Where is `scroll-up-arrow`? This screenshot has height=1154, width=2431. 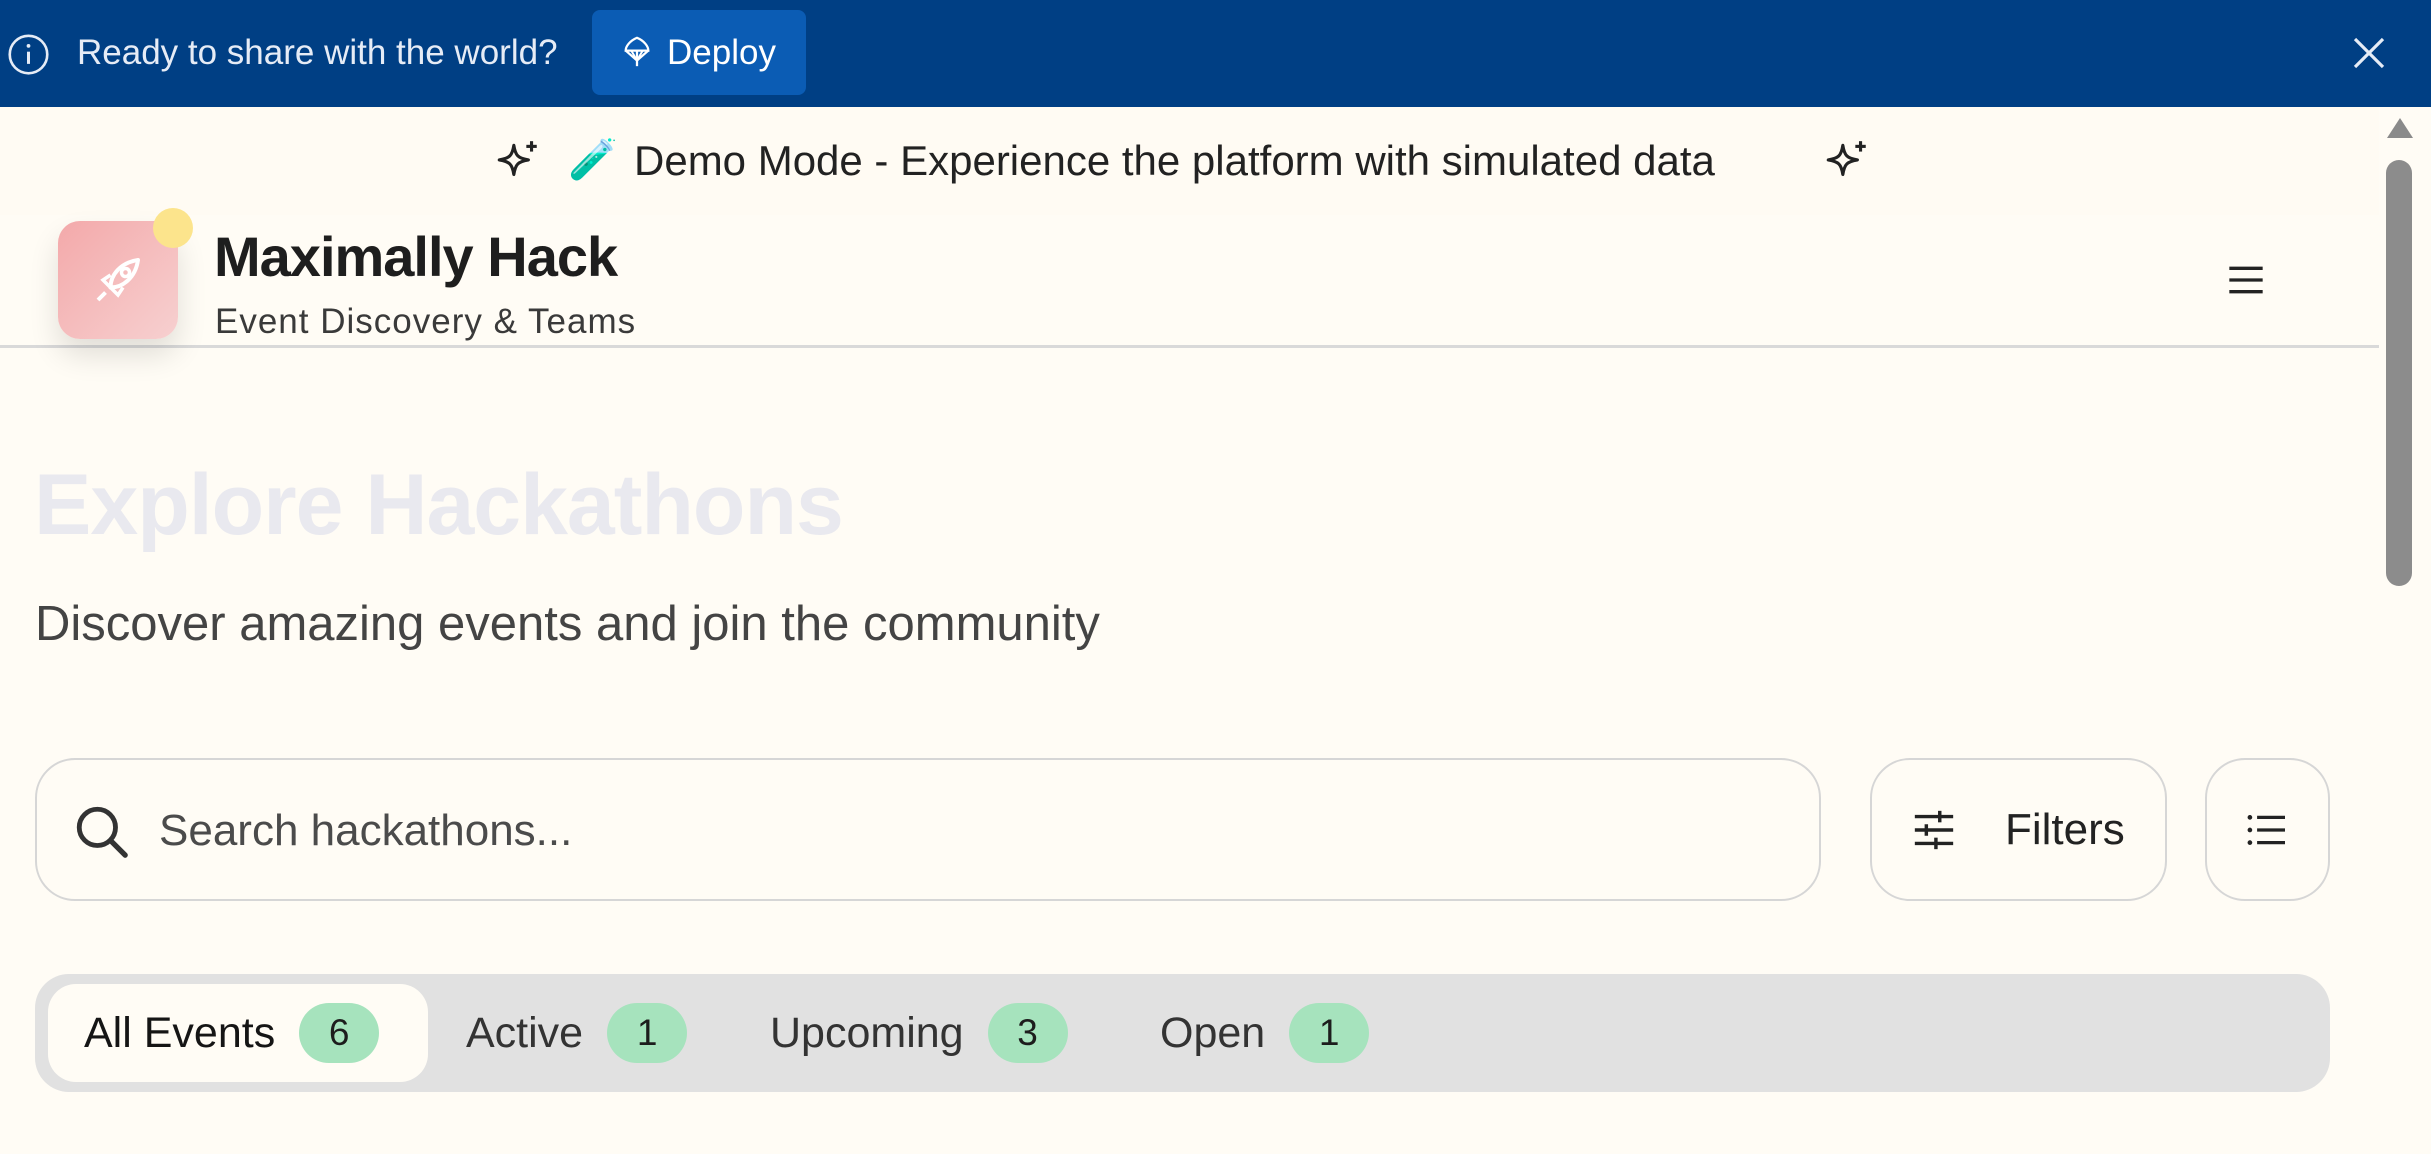
scroll-up-arrow is located at coordinates (2400, 128).